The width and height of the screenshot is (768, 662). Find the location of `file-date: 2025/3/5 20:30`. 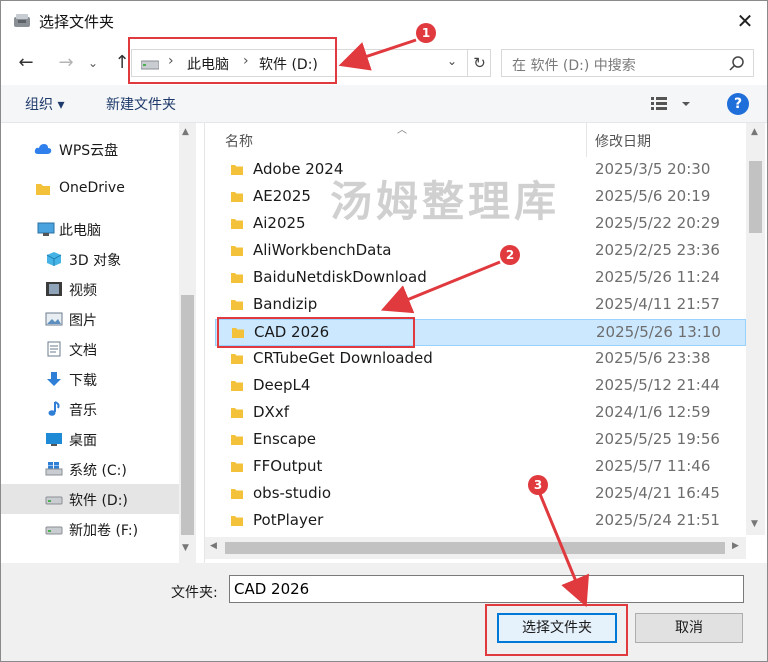

file-date: 2025/3/5 20:30 is located at coordinates (653, 169).